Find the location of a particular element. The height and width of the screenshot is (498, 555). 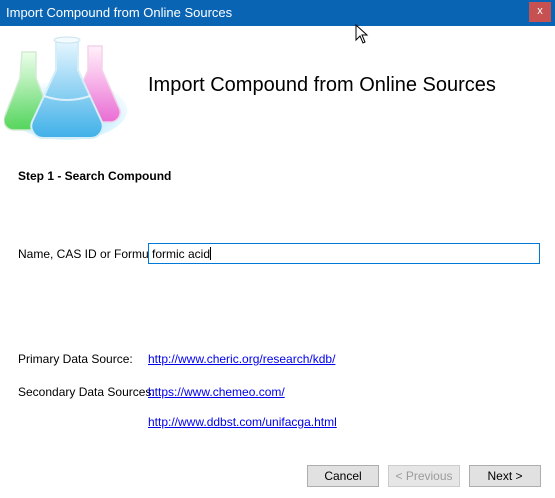

close-button: x is located at coordinates (540, 12).